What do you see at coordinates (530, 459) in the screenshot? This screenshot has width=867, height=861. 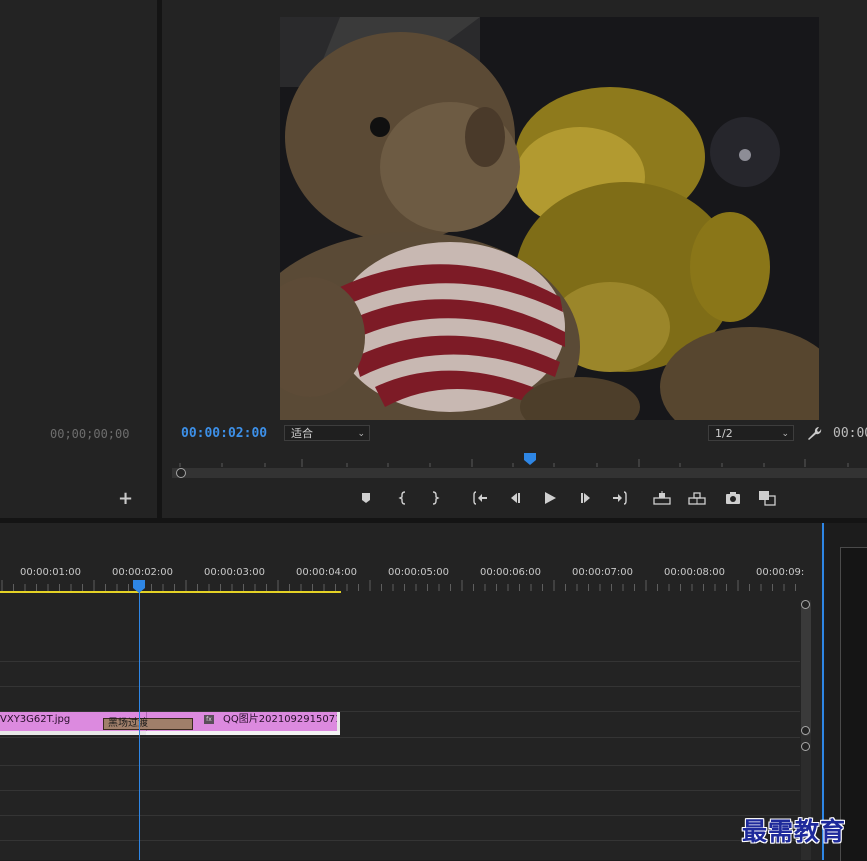 I see `program-playhead-marker` at bounding box center [530, 459].